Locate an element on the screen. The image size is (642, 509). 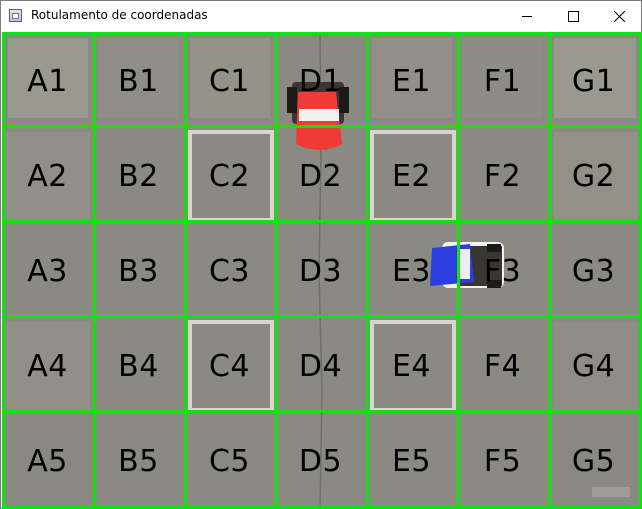
cell-label: C5 is located at coordinates (229, 461).